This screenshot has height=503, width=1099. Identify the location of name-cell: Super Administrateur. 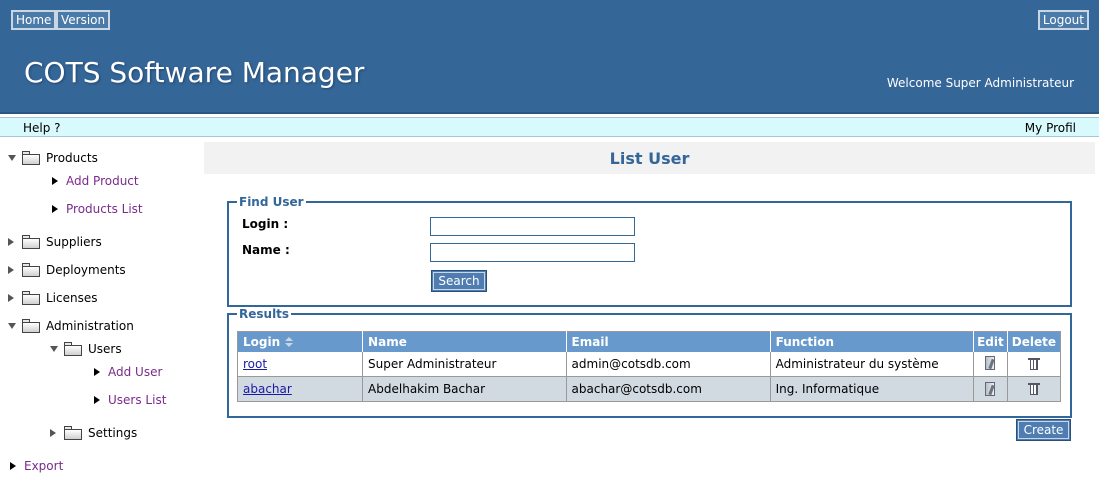
(464, 364).